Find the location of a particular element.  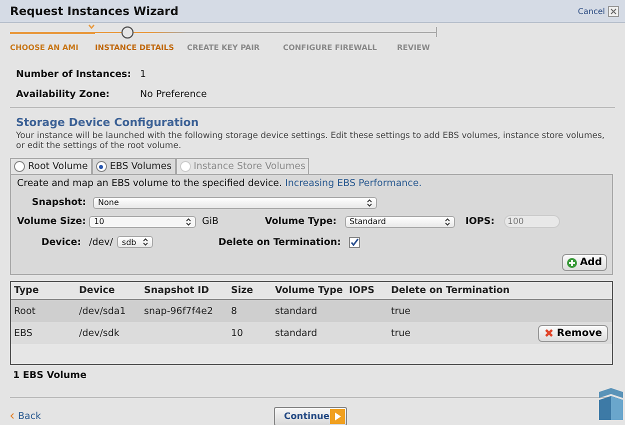

table-cell-text: 8 is located at coordinates (234, 311).